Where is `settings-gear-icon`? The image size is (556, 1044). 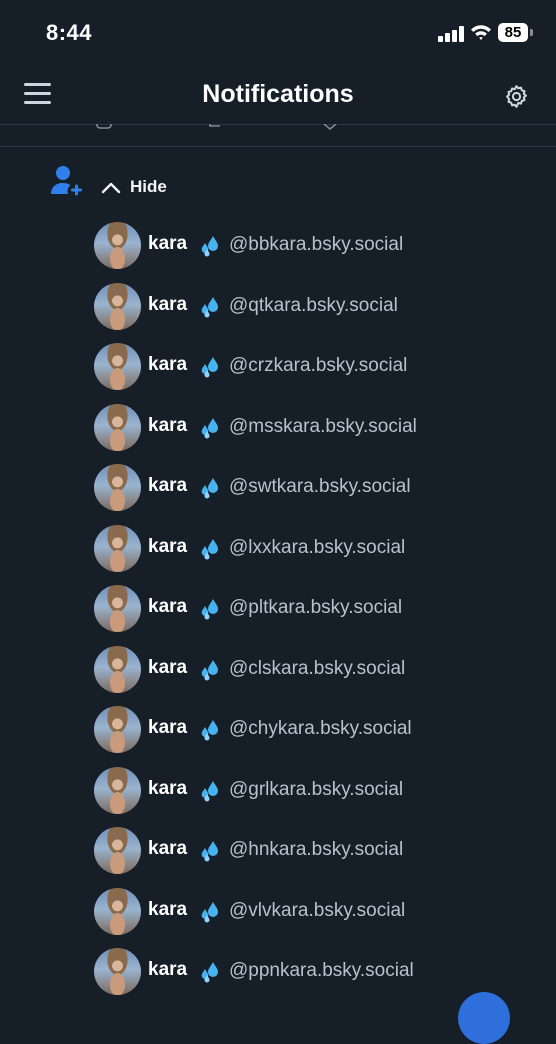 settings-gear-icon is located at coordinates (516, 96).